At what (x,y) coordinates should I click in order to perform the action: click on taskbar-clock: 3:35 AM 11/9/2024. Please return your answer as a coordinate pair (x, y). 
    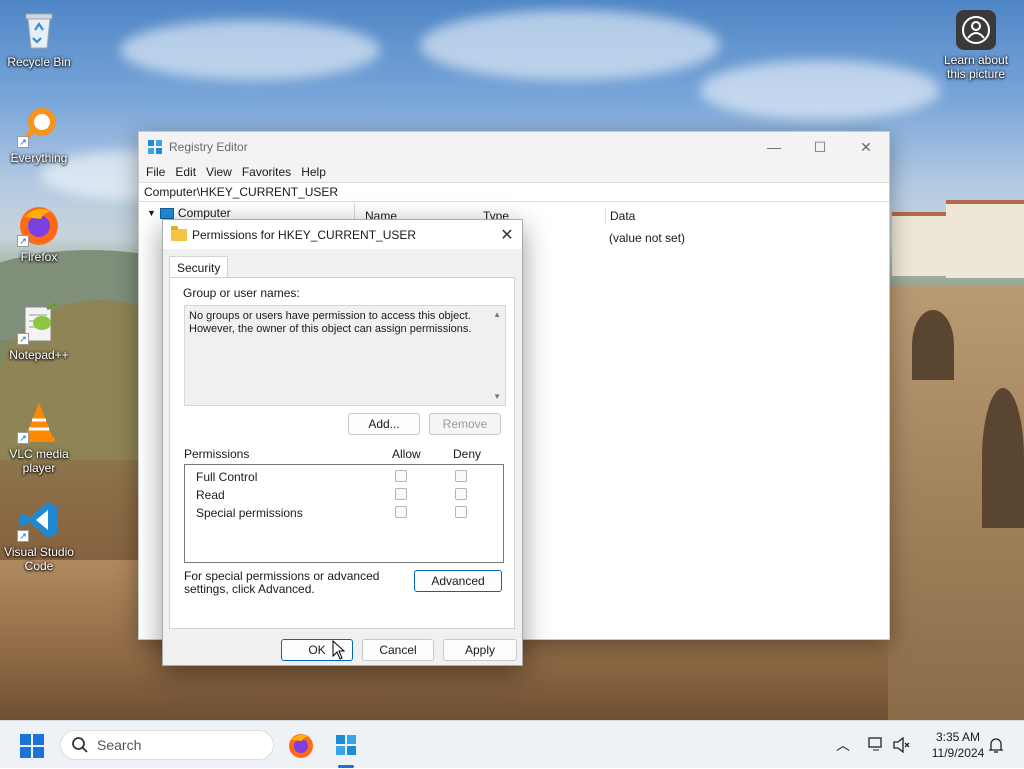
    Looking at the image, I should click on (958, 745).